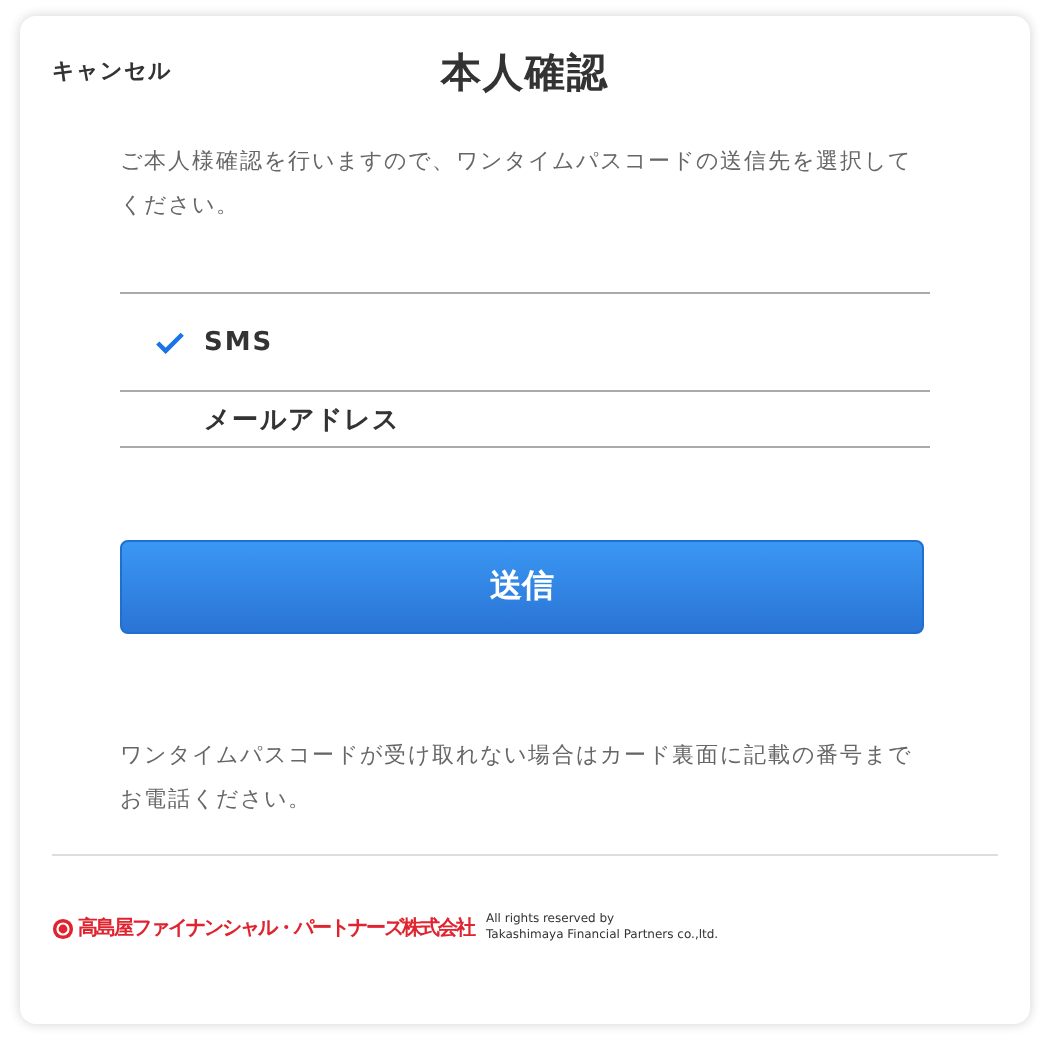 Image resolution: width=1050 pixels, height=1040 pixels. I want to click on submit-button: 送信, so click(522, 587).